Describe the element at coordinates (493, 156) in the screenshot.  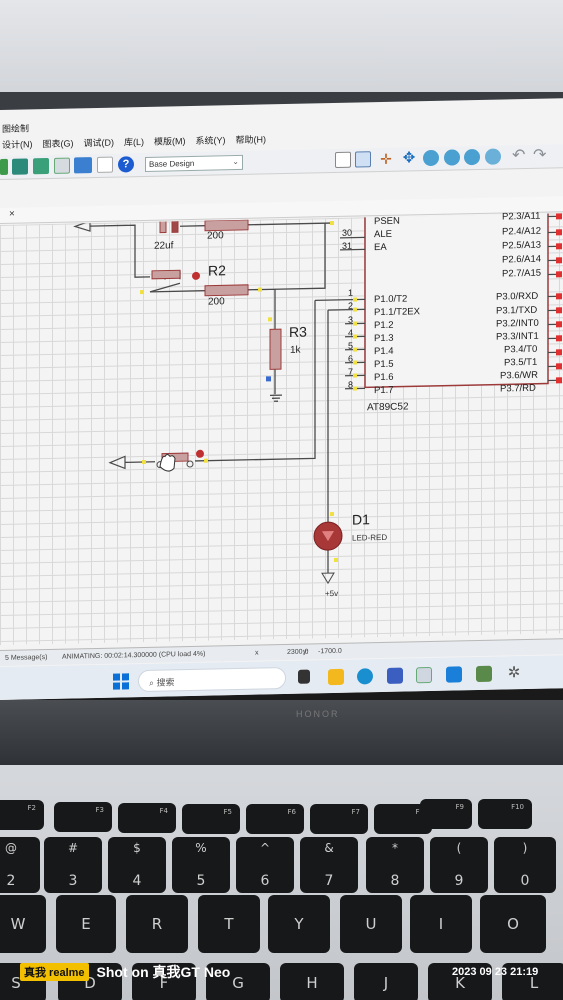
I see `zoom-area-icon` at that location.